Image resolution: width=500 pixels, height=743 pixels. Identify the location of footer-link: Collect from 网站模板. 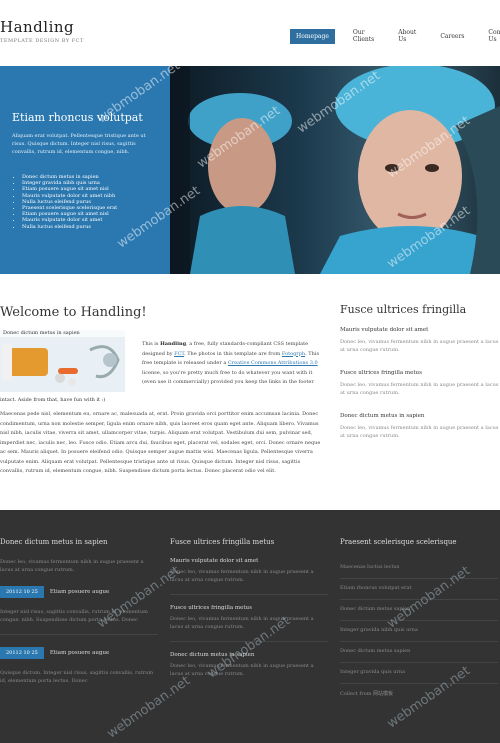
(419, 694).